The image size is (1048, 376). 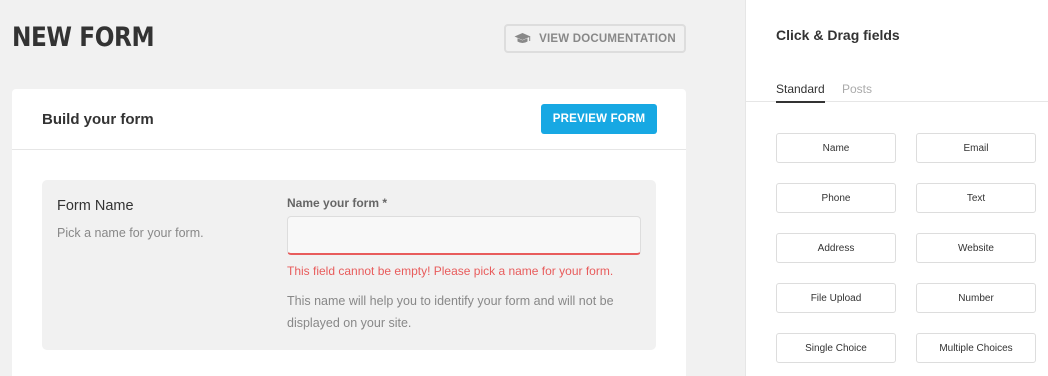 I want to click on preview-form-button: PREVIEW FORM, so click(x=599, y=119).